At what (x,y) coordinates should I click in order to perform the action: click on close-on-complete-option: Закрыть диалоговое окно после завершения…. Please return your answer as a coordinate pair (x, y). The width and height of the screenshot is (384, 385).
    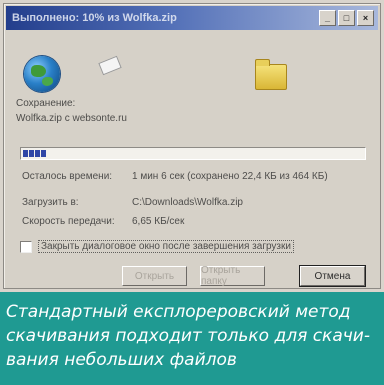
    Looking at the image, I should click on (157, 246).